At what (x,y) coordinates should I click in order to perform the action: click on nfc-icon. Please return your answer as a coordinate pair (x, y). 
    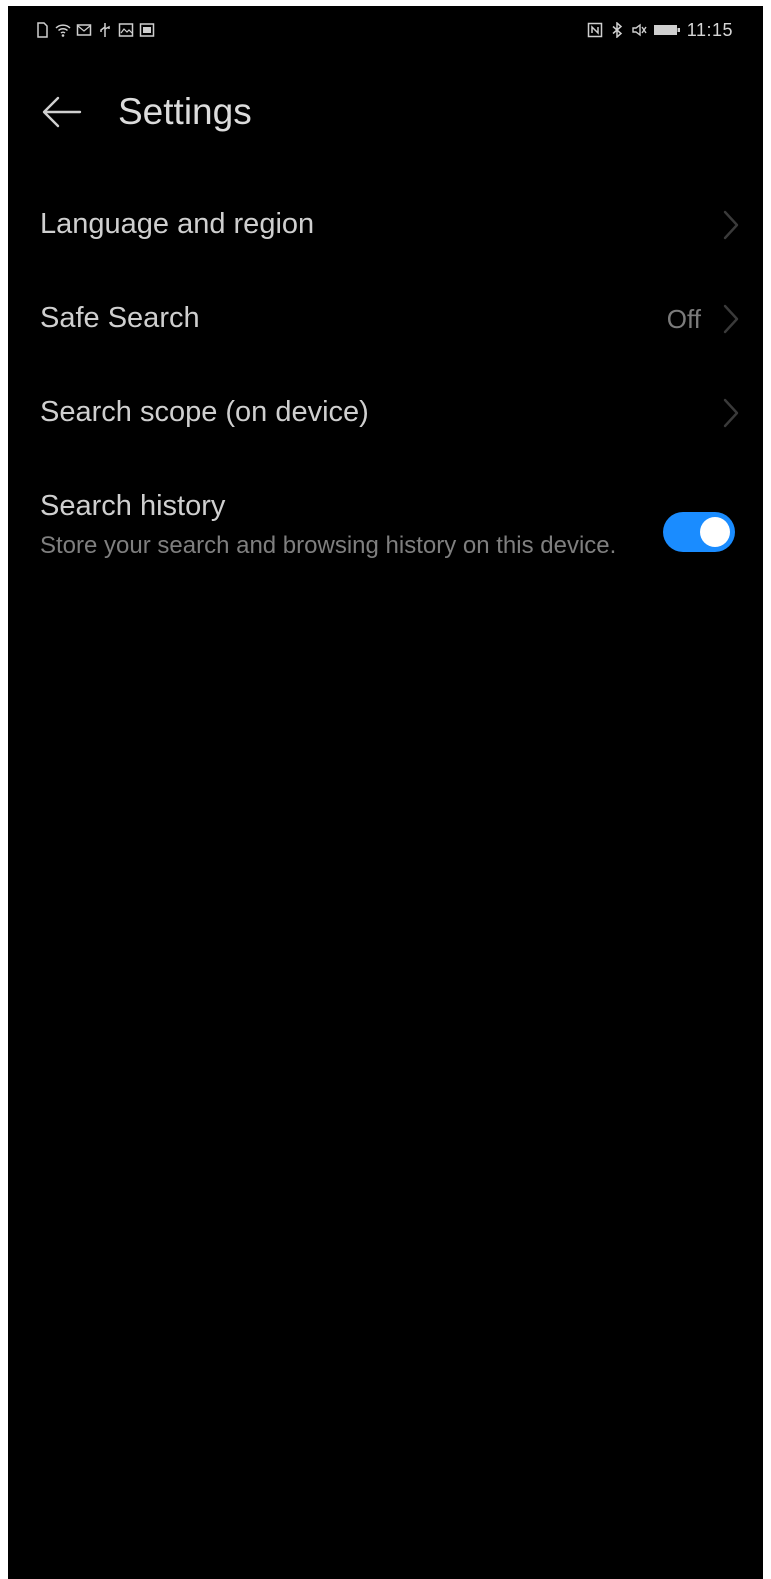
    Looking at the image, I should click on (595, 30).